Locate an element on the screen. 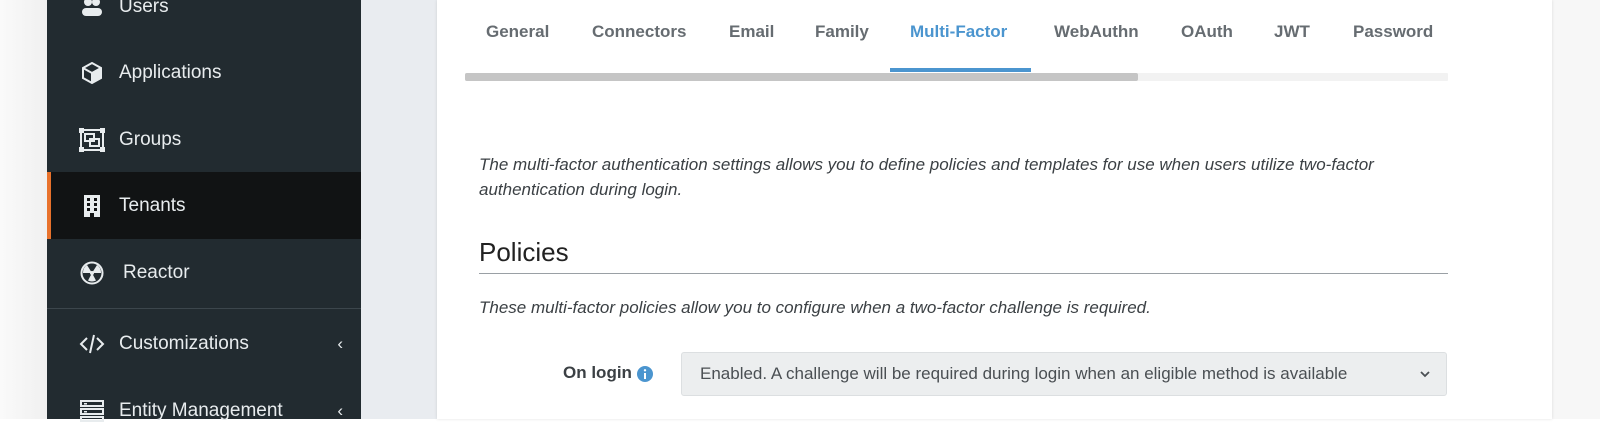 This screenshot has height=444, width=1600. sidebar-item-label: Tenants is located at coordinates (152, 205).